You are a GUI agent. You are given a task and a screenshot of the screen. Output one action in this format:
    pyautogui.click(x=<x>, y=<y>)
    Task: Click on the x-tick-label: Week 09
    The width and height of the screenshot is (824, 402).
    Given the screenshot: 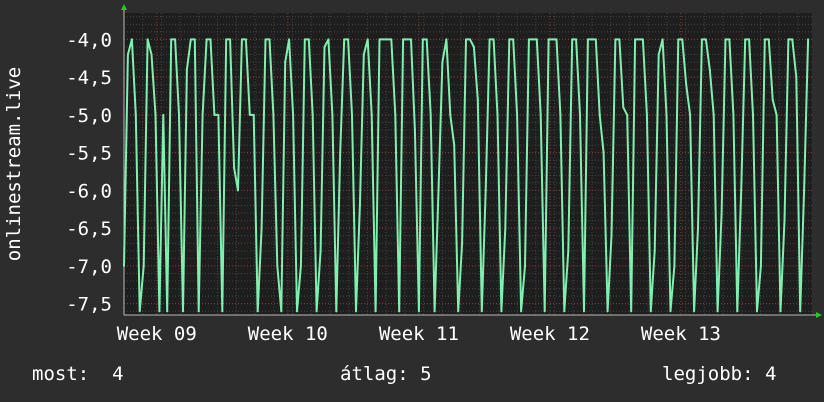 What is the action you would take?
    pyautogui.click(x=157, y=334)
    